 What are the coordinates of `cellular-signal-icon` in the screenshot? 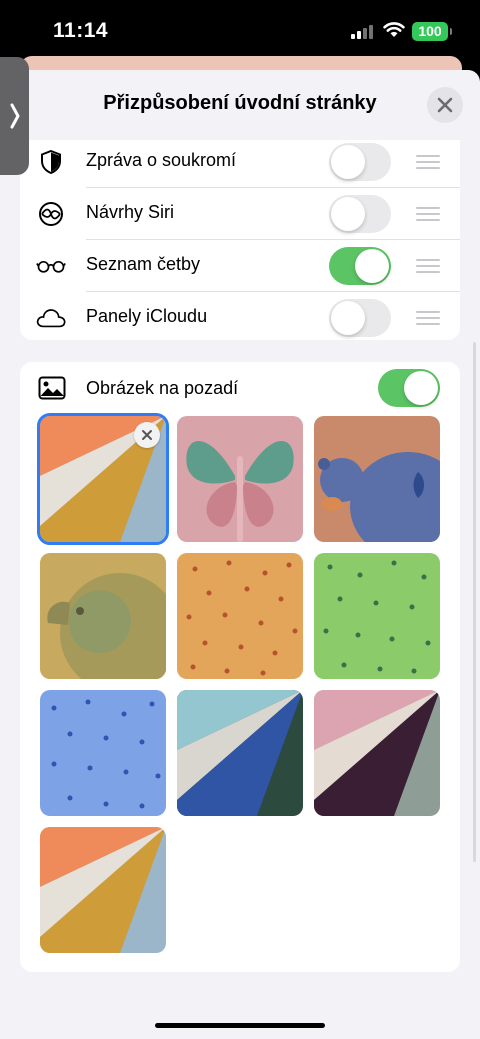 It's located at (363, 32).